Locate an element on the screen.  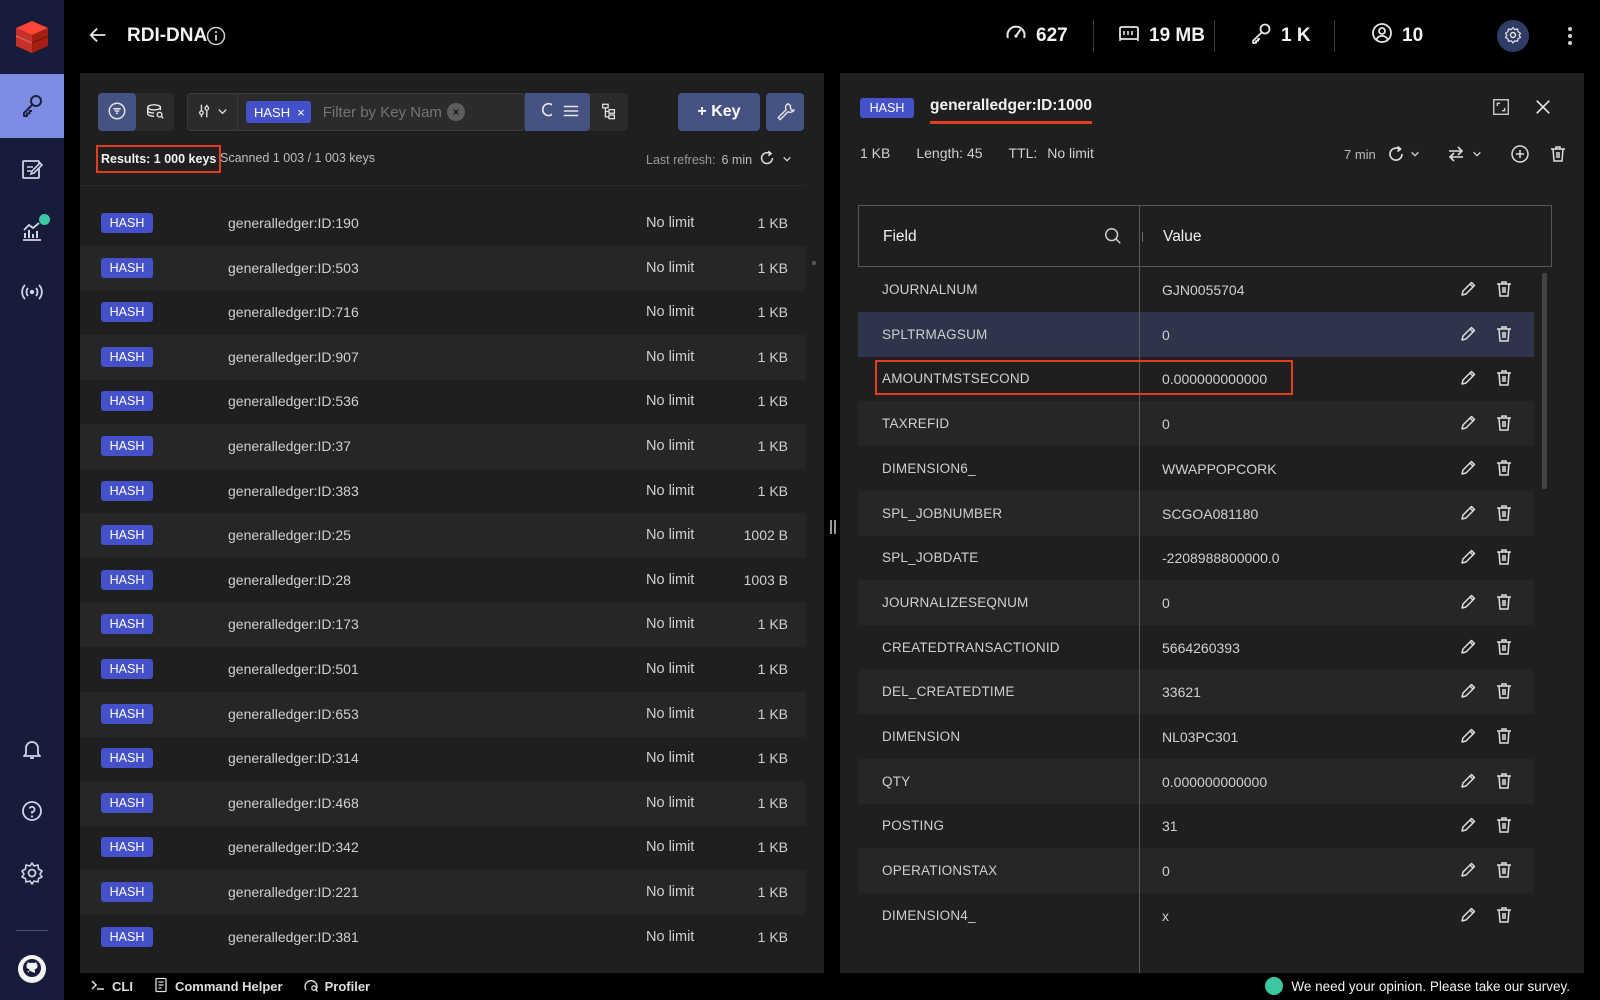
tree-view-button is located at coordinates (609, 112).